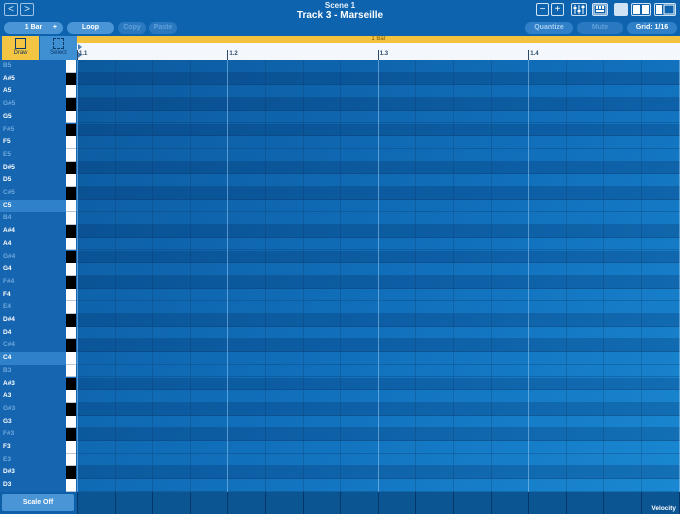  I want to click on key-label: D#4, so click(9, 319).